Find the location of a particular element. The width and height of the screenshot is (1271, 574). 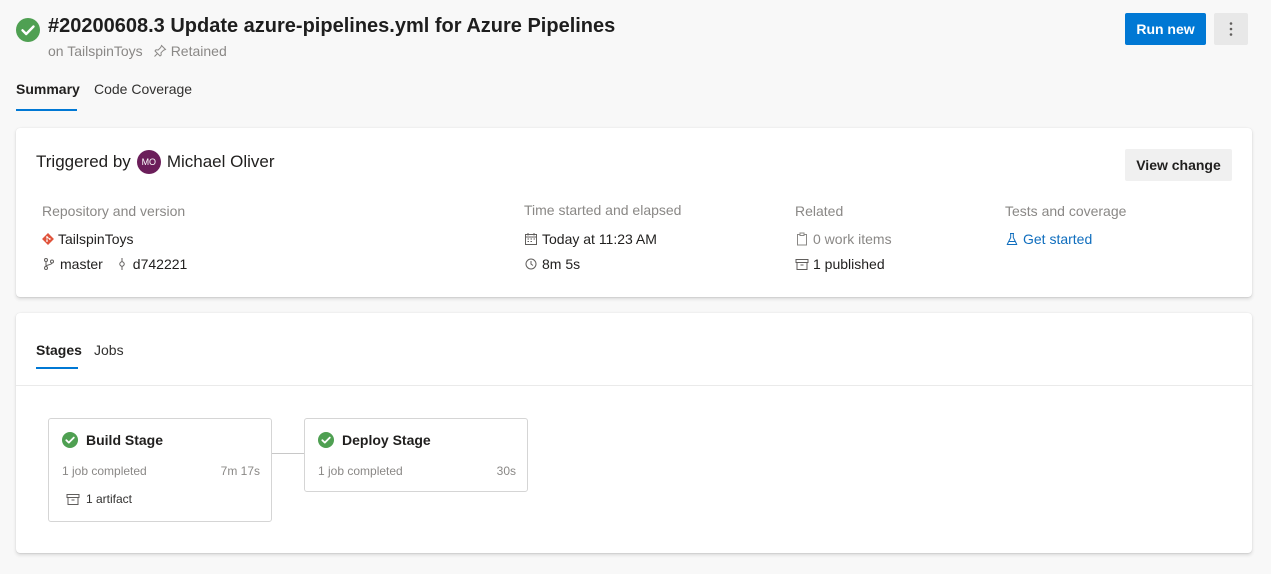

more-vertical-icon is located at coordinates (1231, 29).